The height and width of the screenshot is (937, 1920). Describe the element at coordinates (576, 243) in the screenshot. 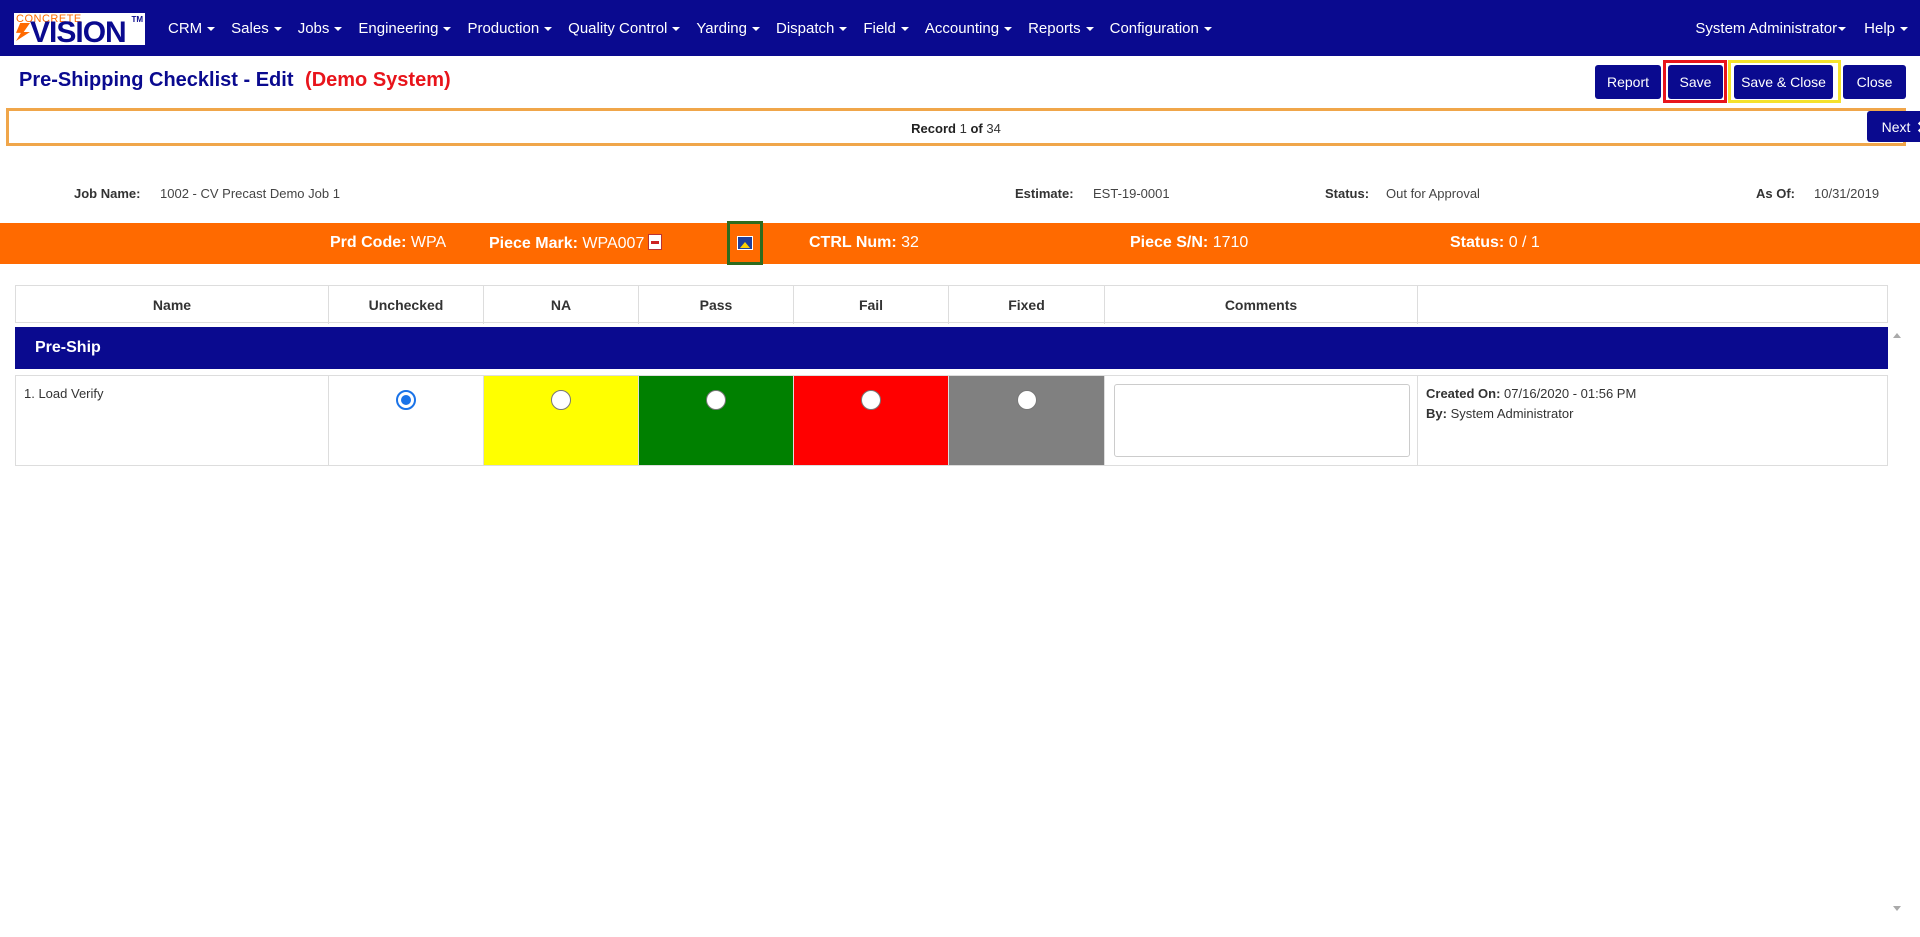

I see `piece-mark: Piece Mark: WPA007` at that location.